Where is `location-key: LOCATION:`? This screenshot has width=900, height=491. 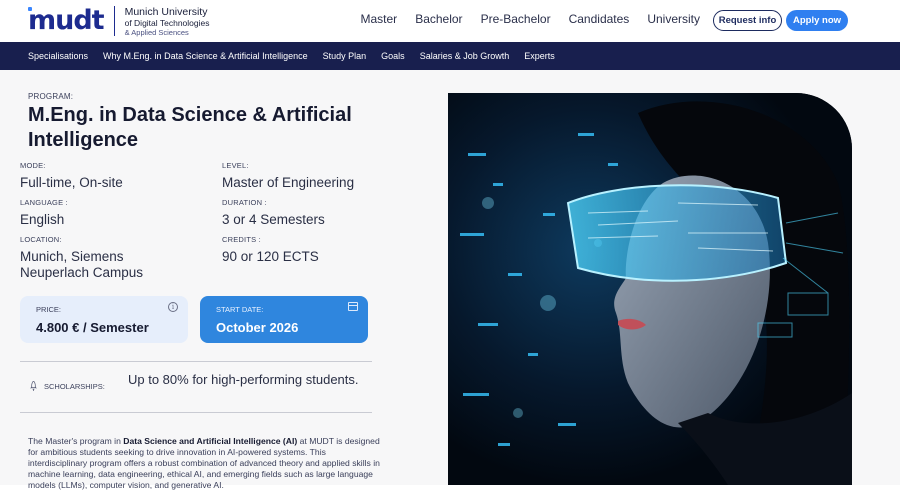 location-key: LOCATION: is located at coordinates (41, 239).